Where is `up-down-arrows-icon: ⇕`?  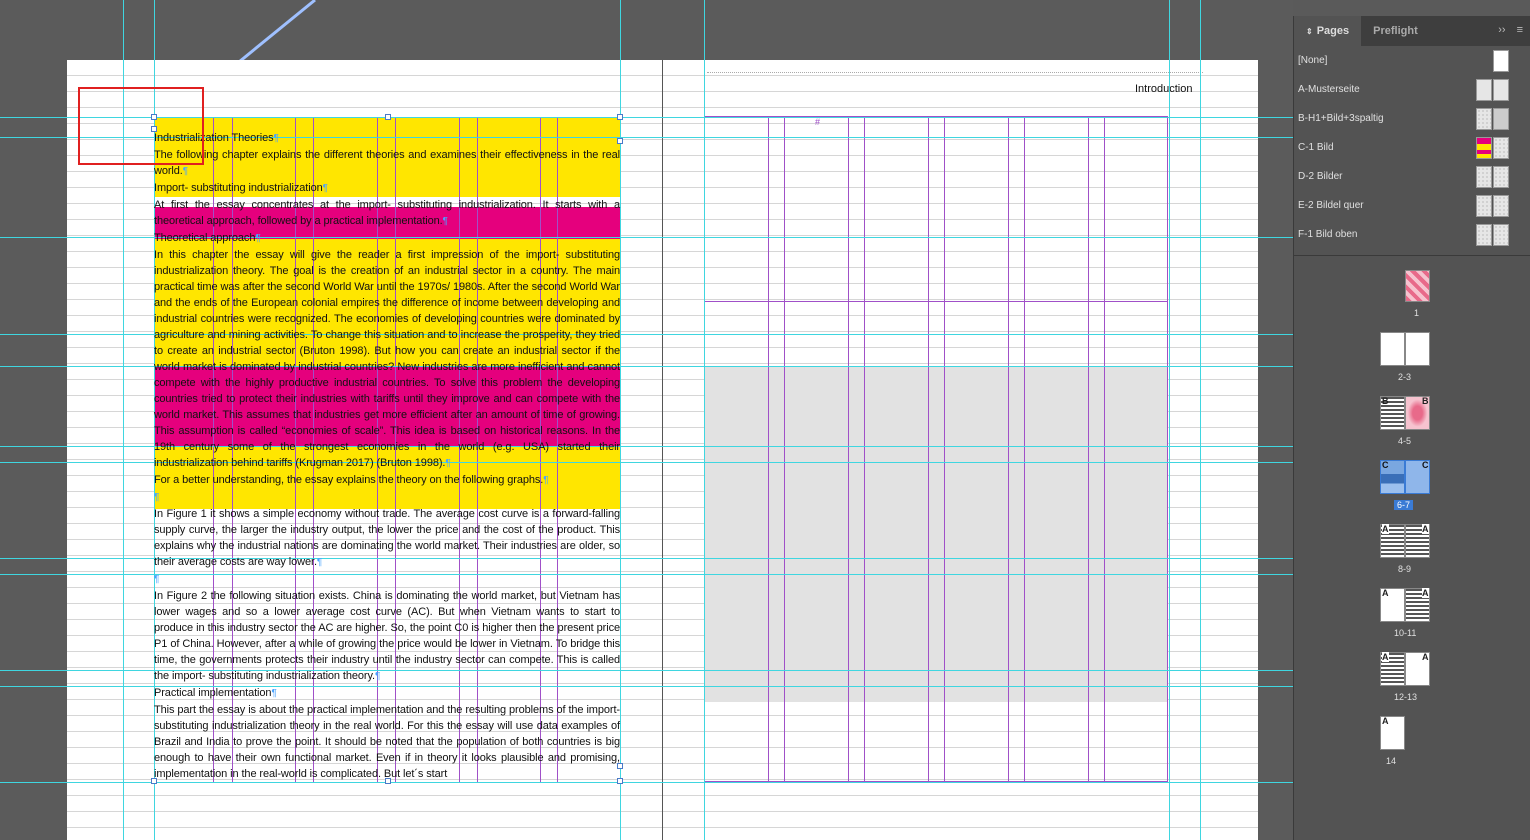
up-down-arrows-icon: ⇕ is located at coordinates (1309, 31).